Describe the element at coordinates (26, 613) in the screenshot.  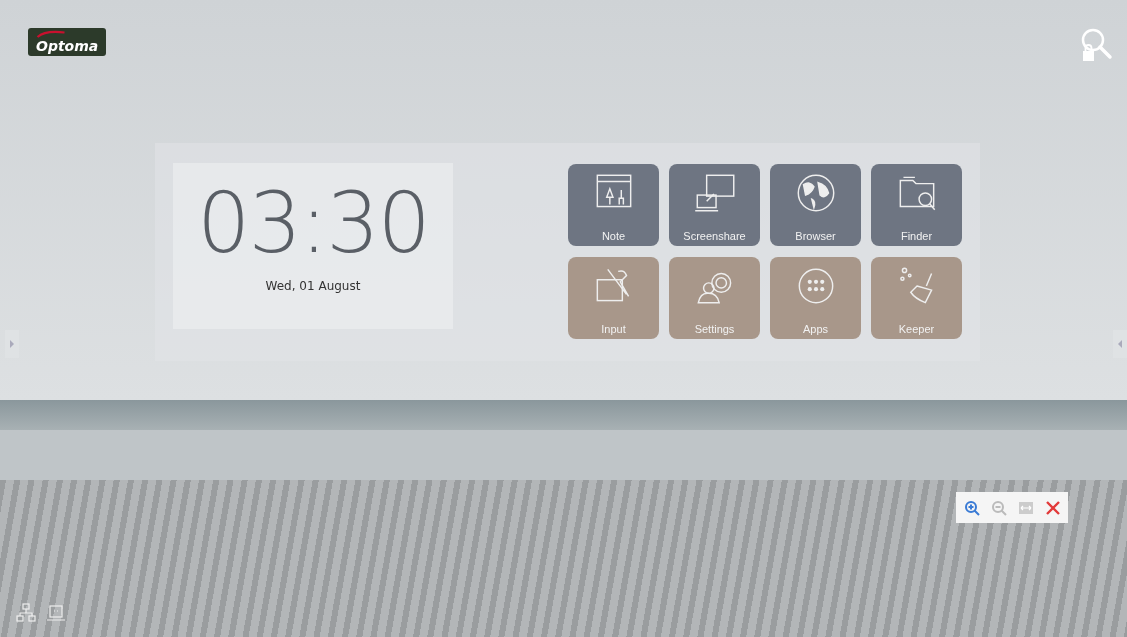
I see `network-icon` at that location.